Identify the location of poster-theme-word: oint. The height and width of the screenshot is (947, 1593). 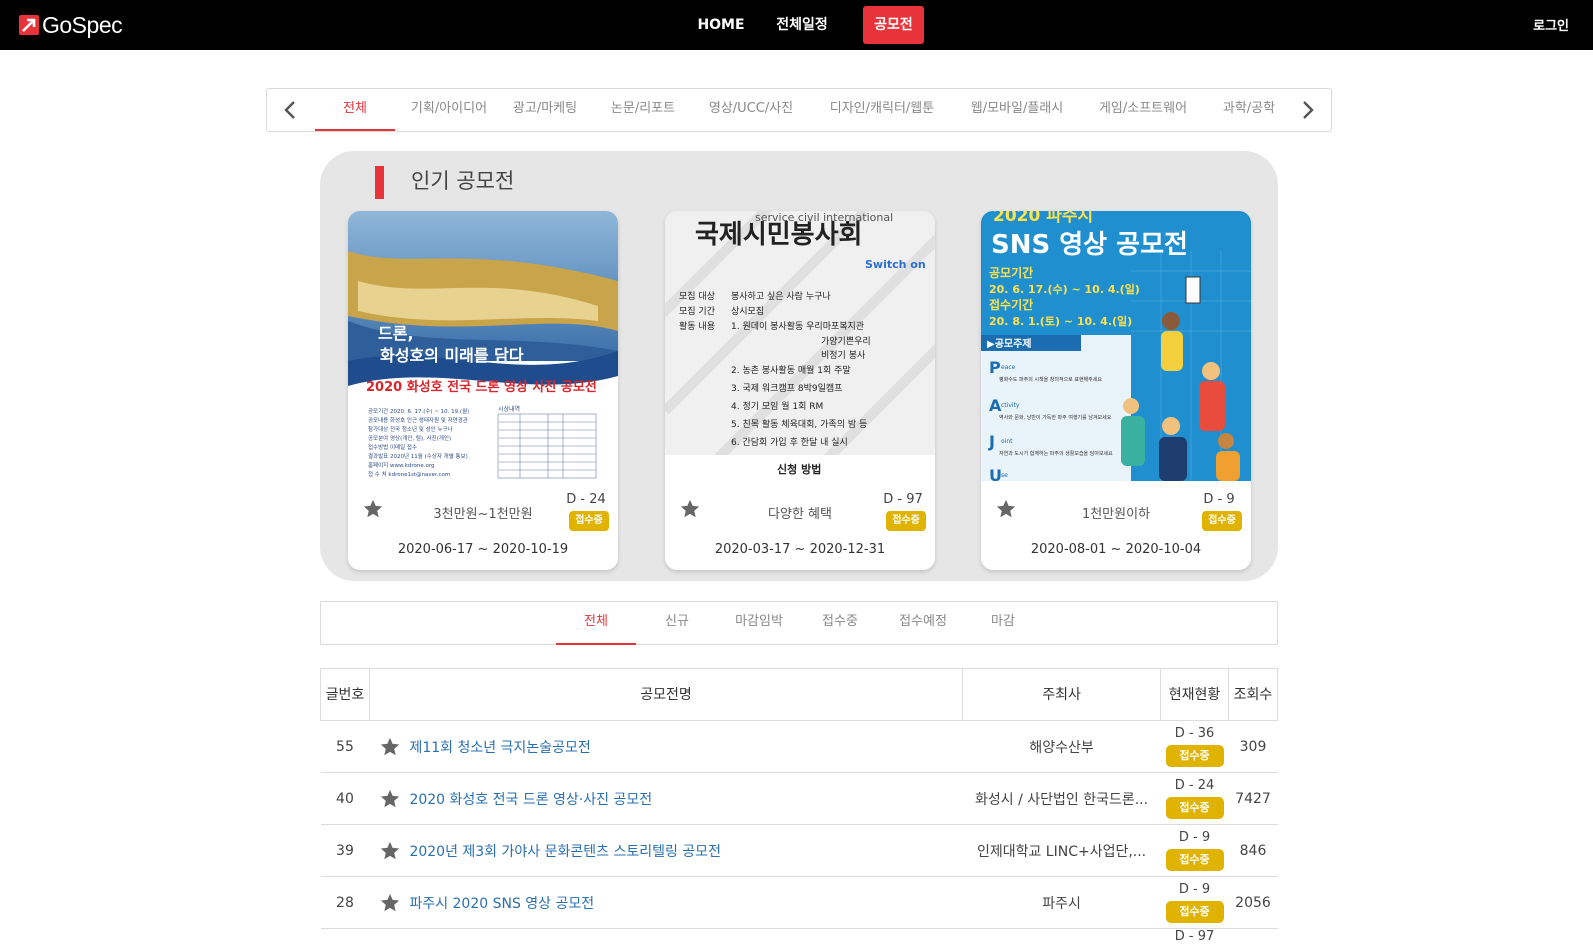
(1007, 441).